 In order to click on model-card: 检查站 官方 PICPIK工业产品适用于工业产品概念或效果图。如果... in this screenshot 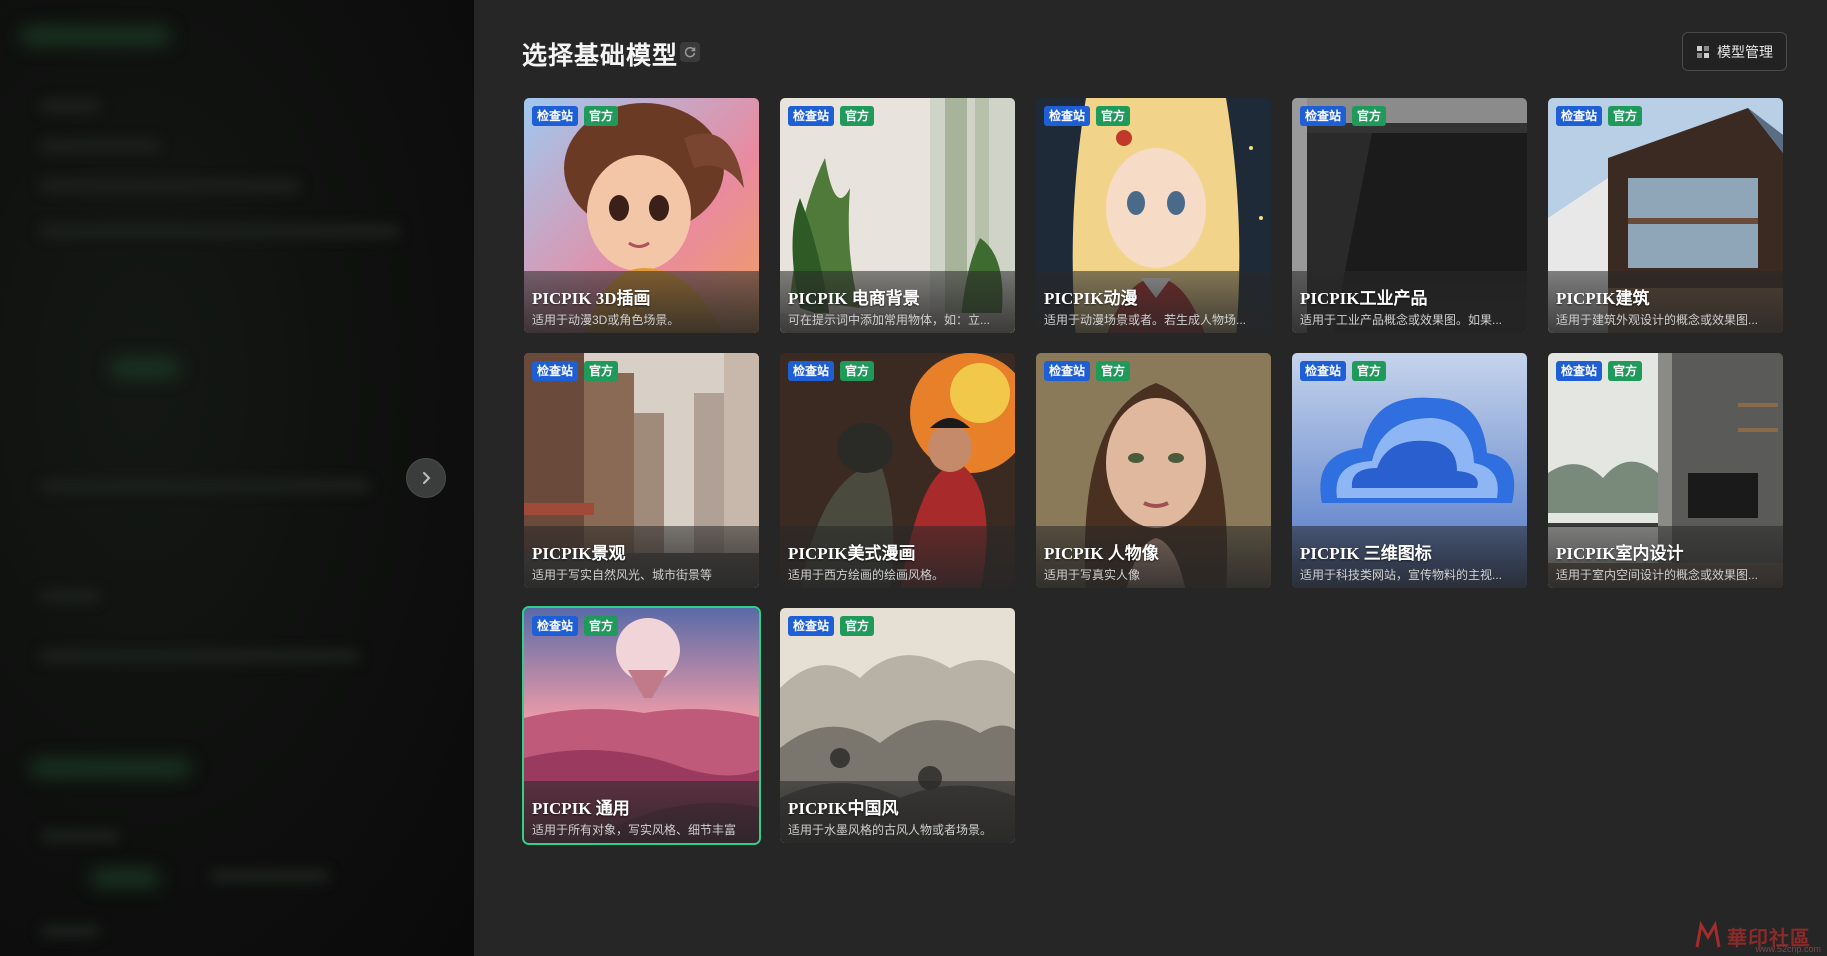, I will do `click(1409, 215)`.